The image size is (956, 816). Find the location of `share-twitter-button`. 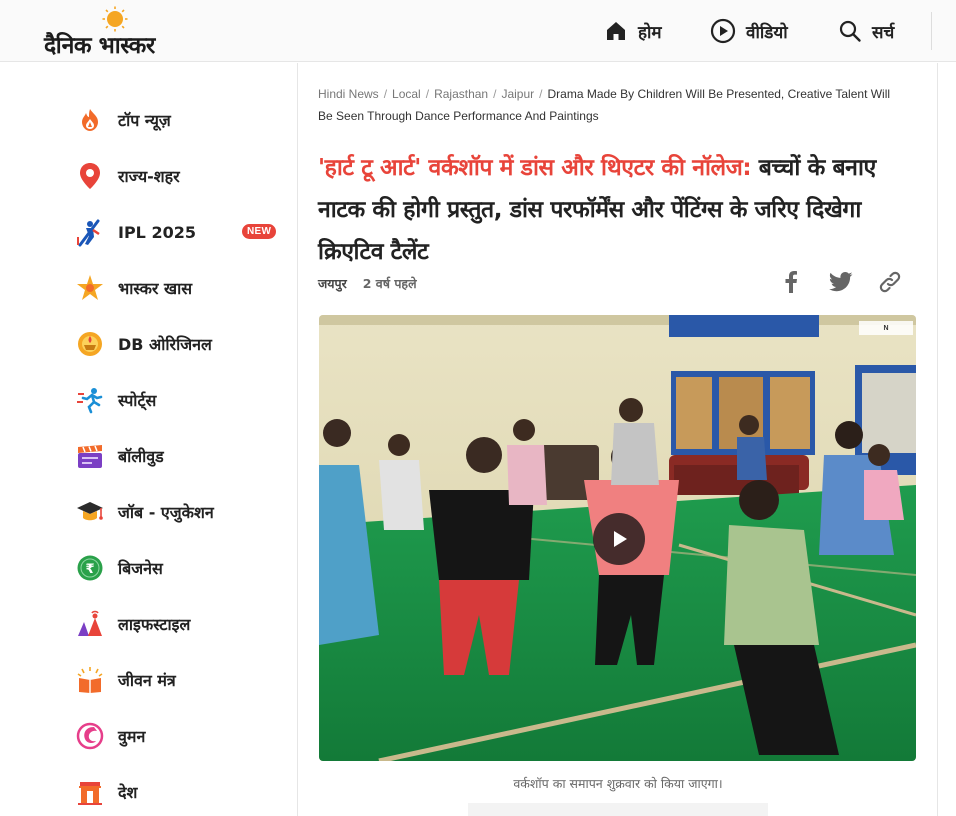

share-twitter-button is located at coordinates (841, 282).